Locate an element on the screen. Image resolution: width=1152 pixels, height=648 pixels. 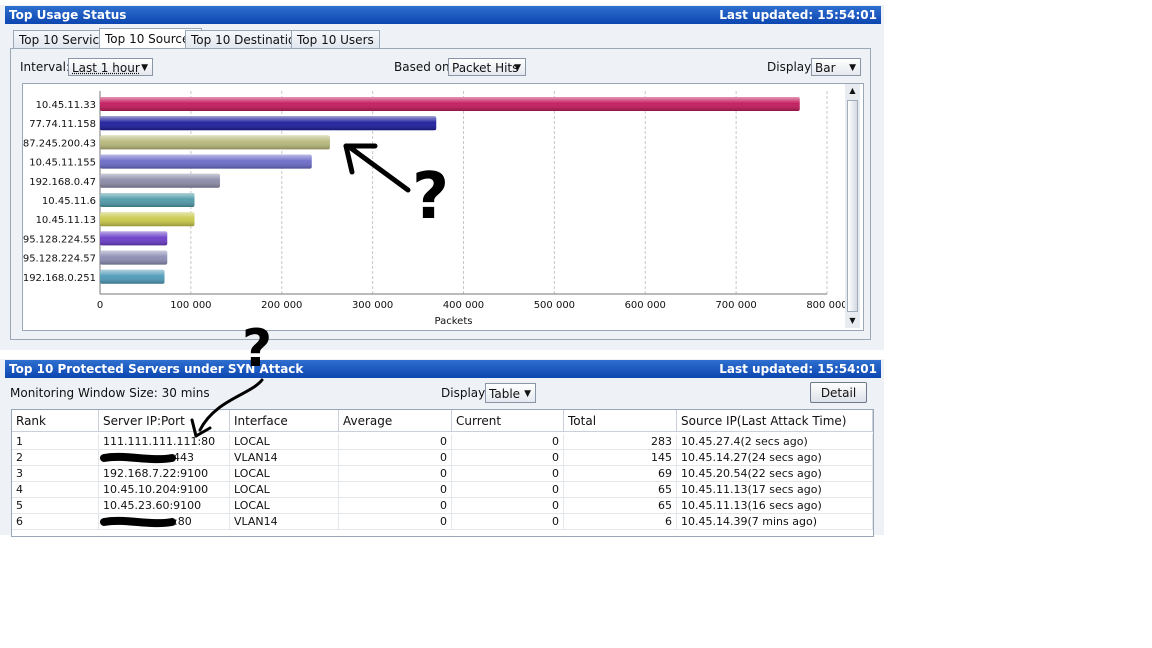
display-select: Bar ▼ is located at coordinates (836, 67).